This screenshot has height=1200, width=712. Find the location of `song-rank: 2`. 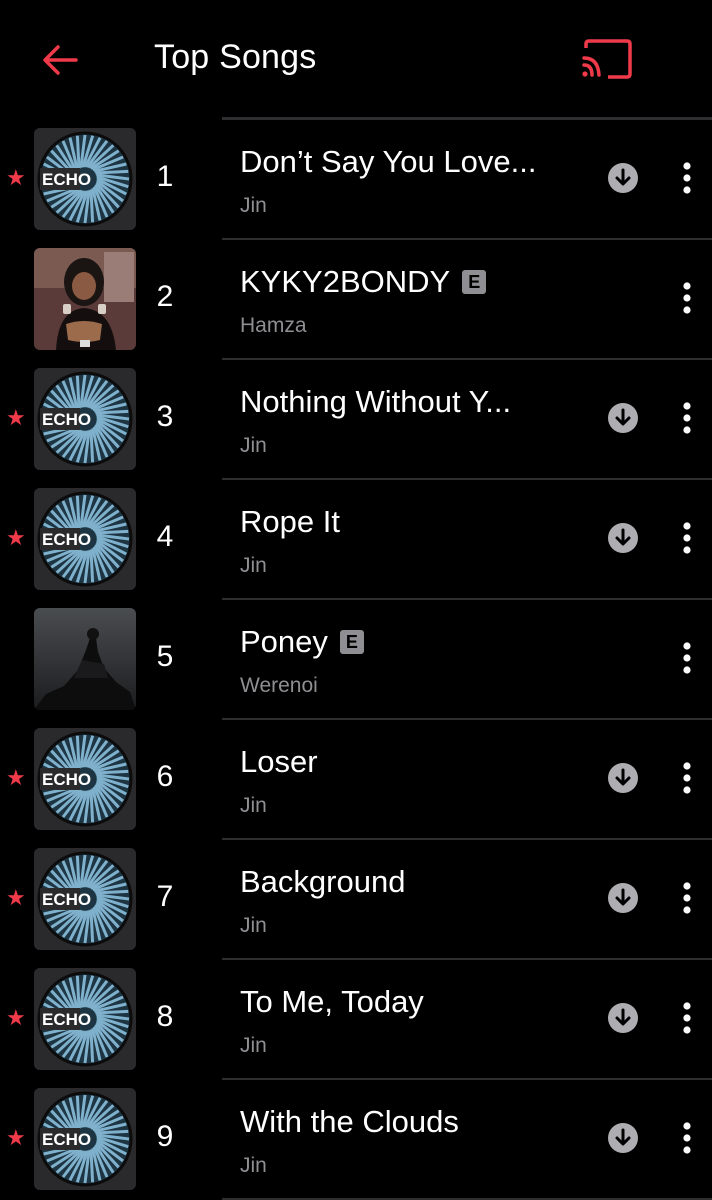

song-rank: 2 is located at coordinates (165, 296).